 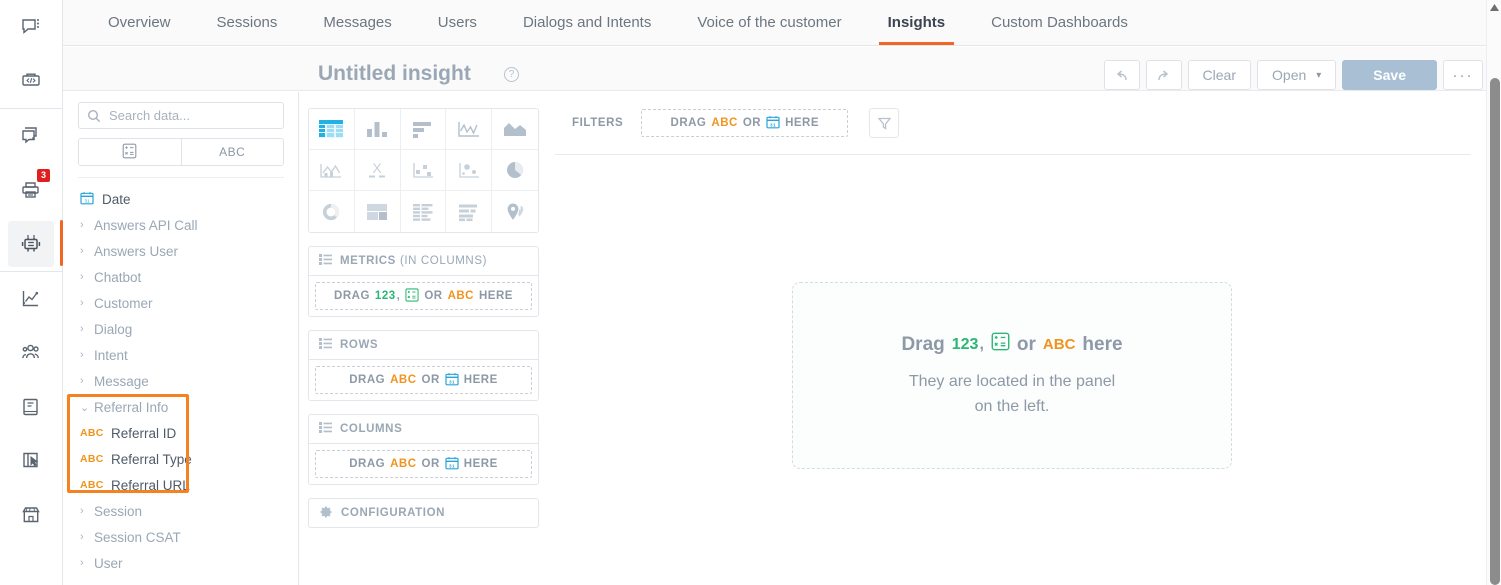 I want to click on shelf-metrics-title: METRICS, so click(x=368, y=261).